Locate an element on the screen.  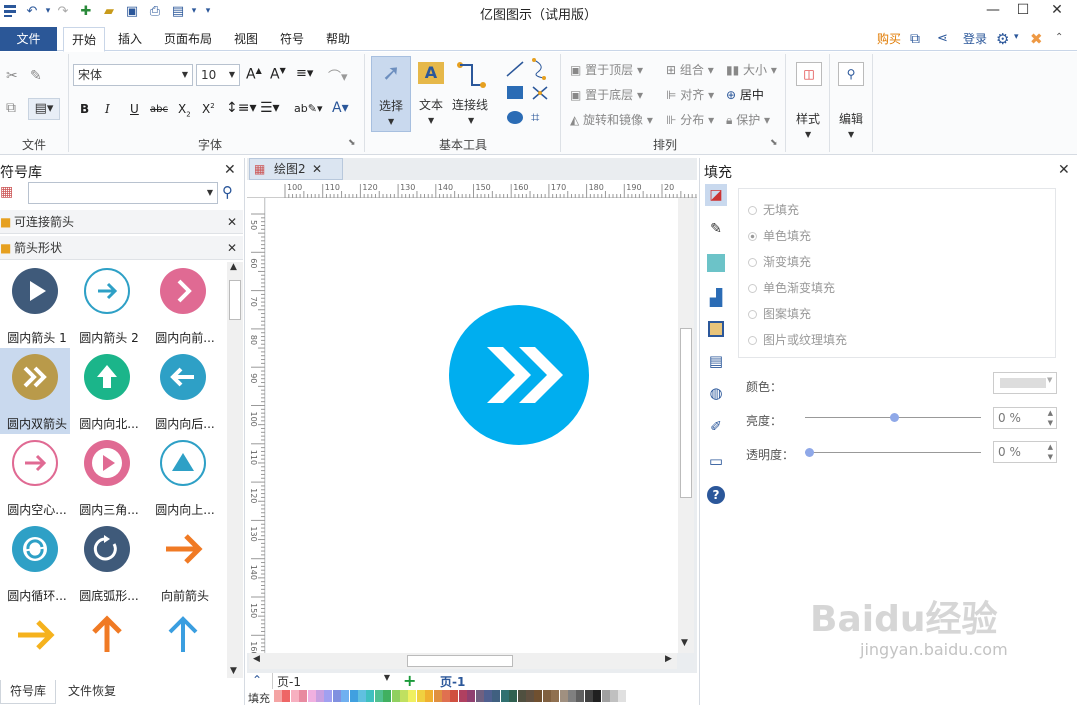
curve-tool-icon is located at coordinates (540, 69).